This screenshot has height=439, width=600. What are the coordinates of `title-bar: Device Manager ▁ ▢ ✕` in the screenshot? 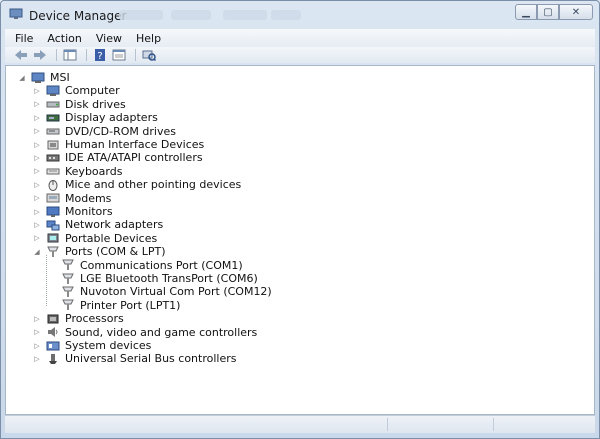 It's located at (300, 15).